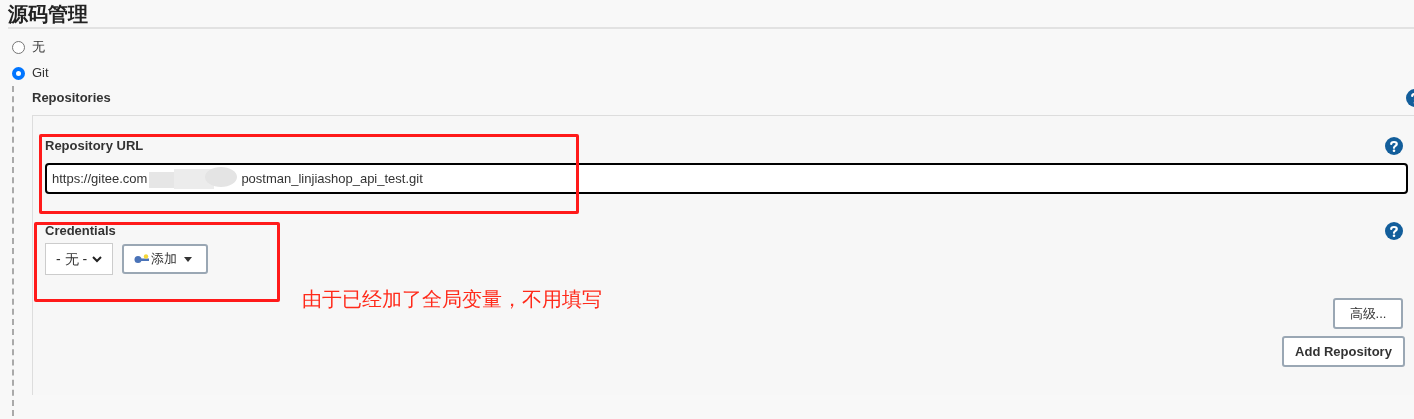  I want to click on url-label: Repository URL, so click(94, 146).